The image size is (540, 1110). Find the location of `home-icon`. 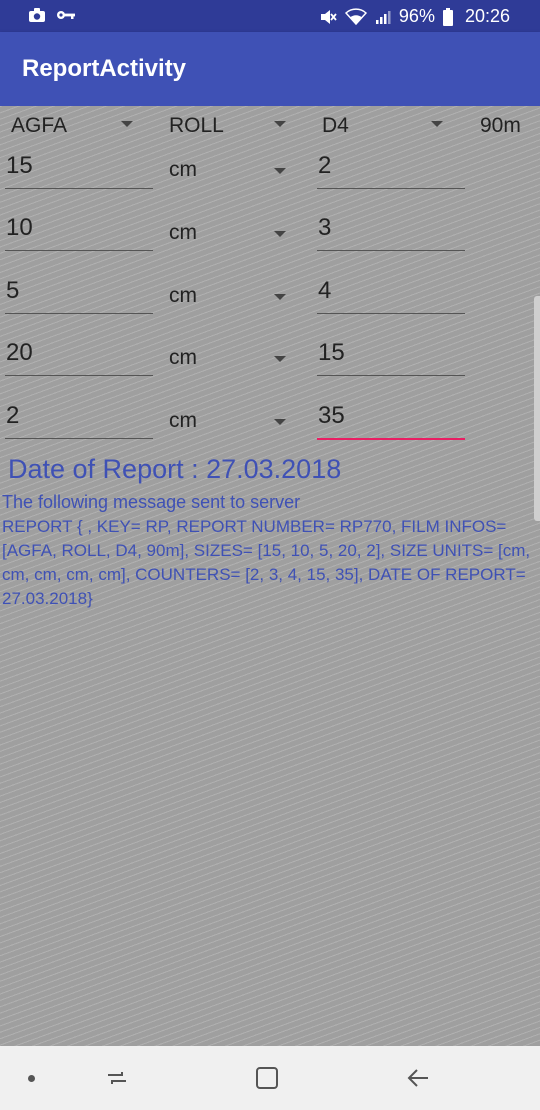

home-icon is located at coordinates (267, 1080).